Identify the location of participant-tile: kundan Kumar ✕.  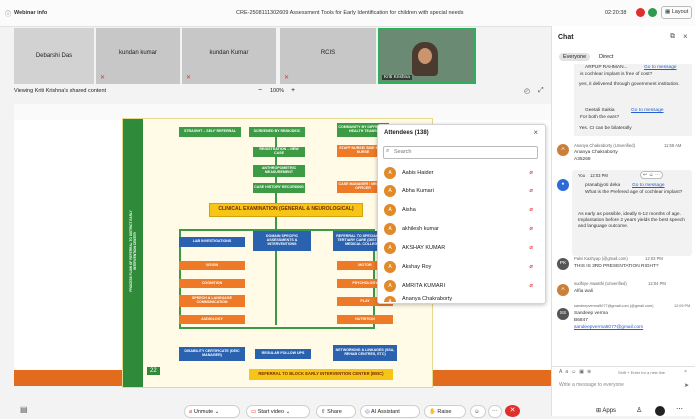
(229, 56).